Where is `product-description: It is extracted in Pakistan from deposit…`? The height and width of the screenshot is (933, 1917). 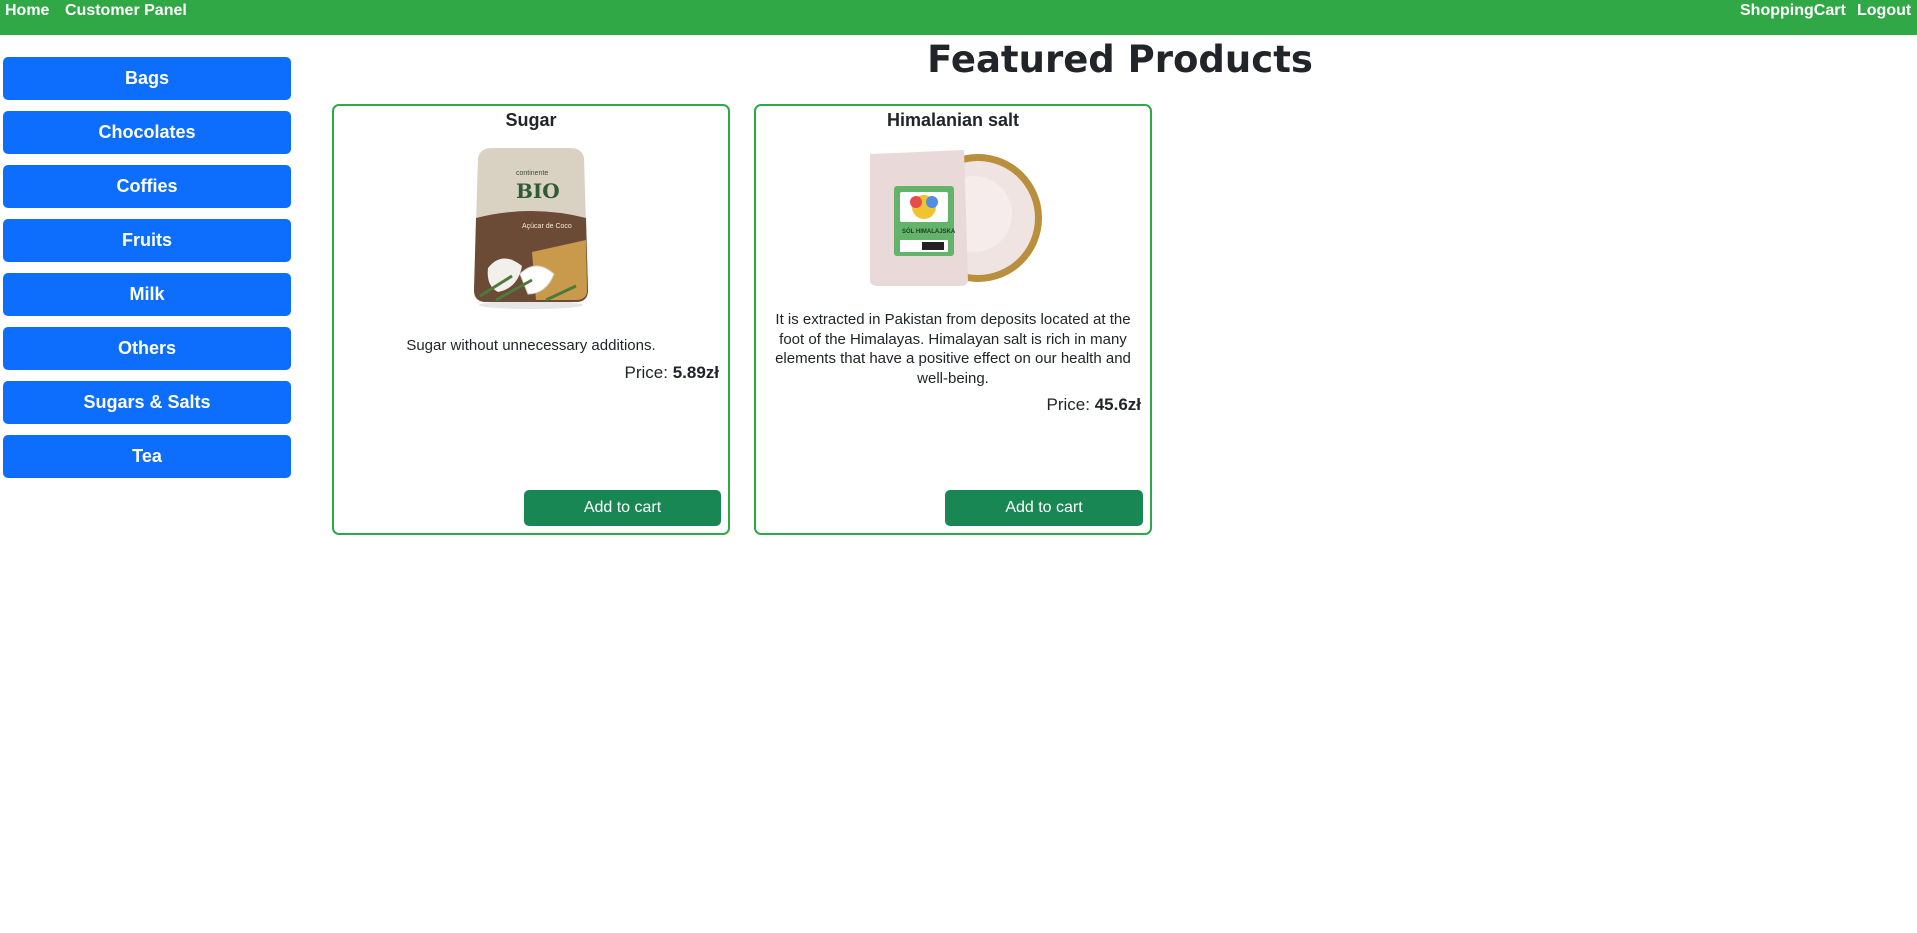 product-description: It is extracted in Pakistan from deposit… is located at coordinates (953, 349).